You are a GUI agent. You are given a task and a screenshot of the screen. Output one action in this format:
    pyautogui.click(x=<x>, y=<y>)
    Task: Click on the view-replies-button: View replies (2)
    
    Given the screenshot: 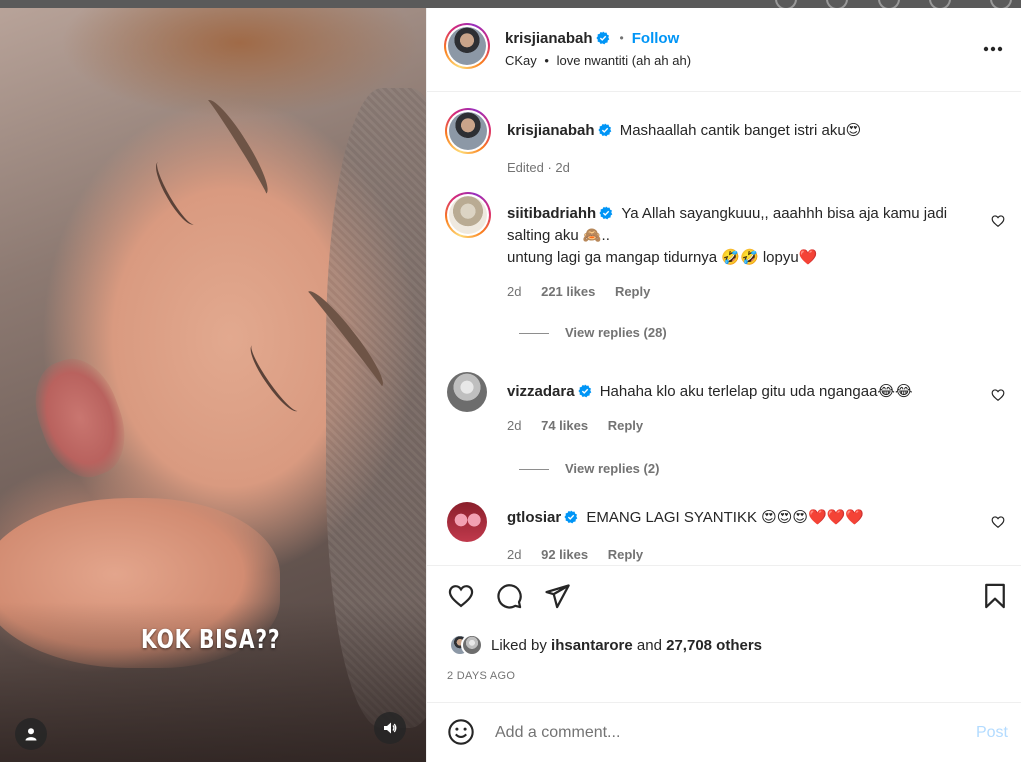 What is the action you would take?
    pyautogui.click(x=589, y=468)
    